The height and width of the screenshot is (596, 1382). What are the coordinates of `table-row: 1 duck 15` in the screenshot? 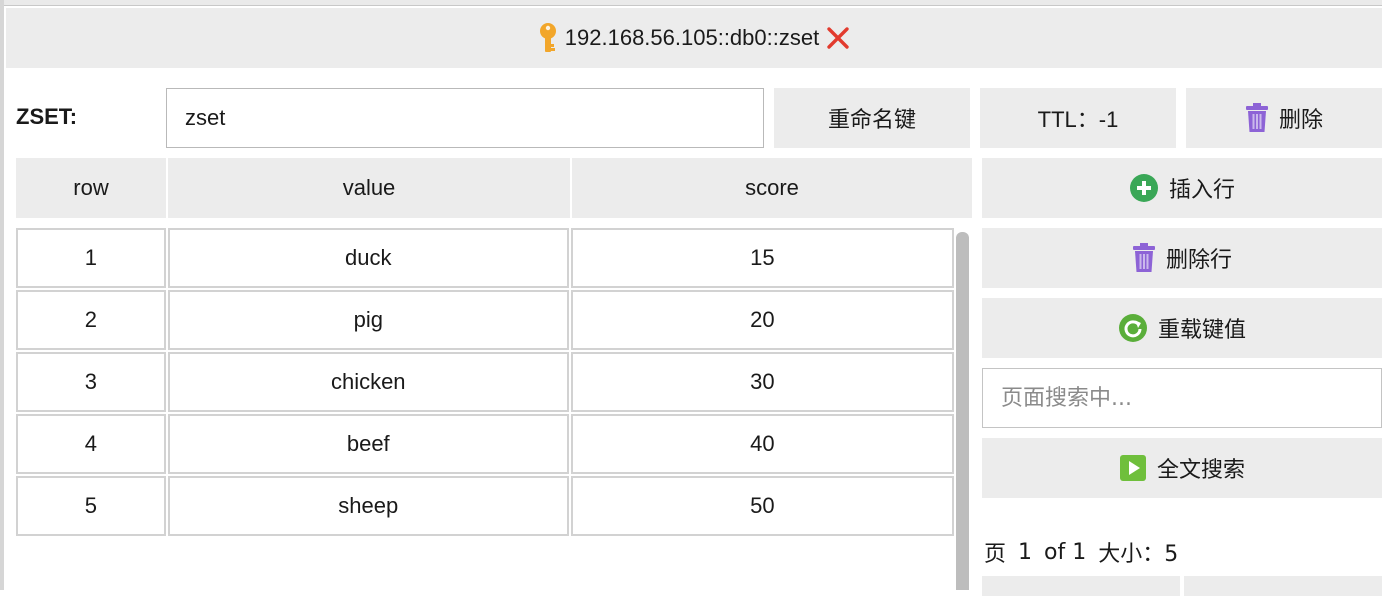 It's located at (486, 258).